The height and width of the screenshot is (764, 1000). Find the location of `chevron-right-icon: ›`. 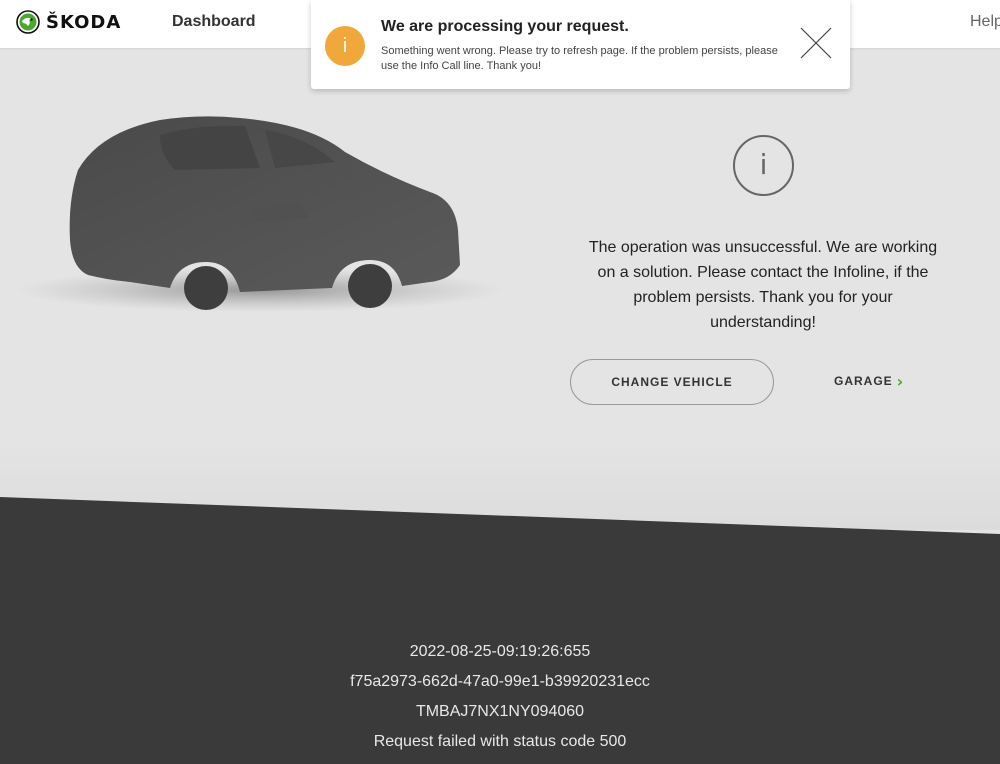

chevron-right-icon: › is located at coordinates (900, 381).